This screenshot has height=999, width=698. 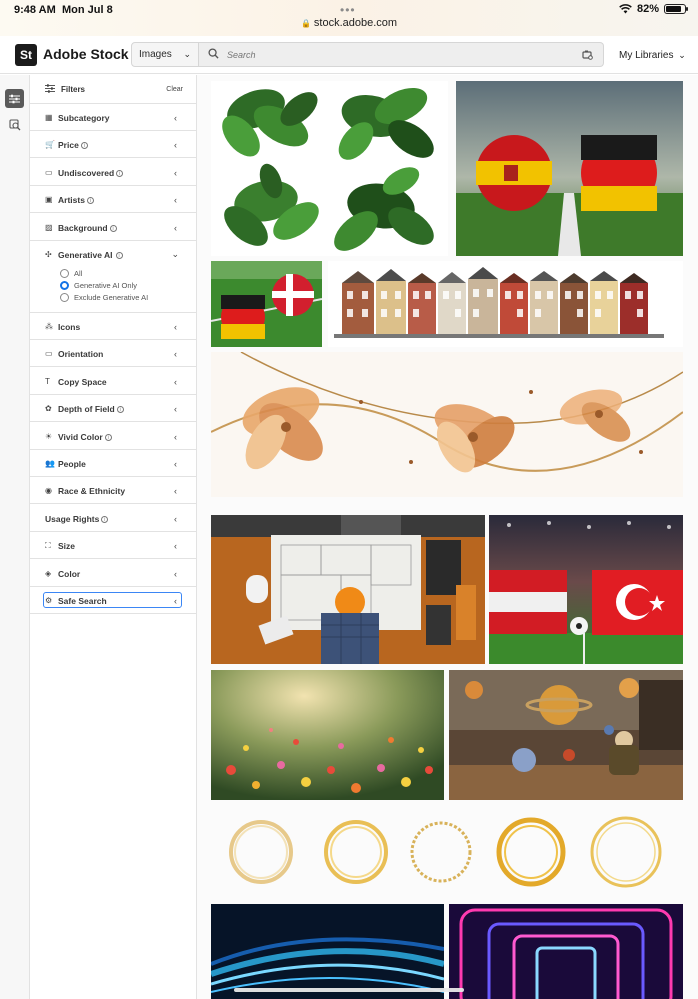 I want to click on result-tropical-leaves, so click(x=329, y=168).